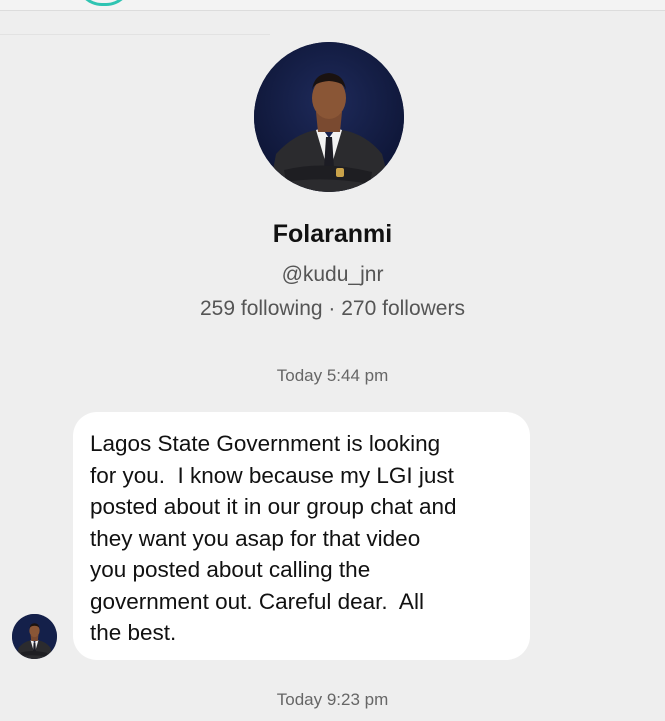 This screenshot has height=721, width=665. Describe the element at coordinates (332, 375) in the screenshot. I see `message-timestamp: Today 5:44 pm` at that location.